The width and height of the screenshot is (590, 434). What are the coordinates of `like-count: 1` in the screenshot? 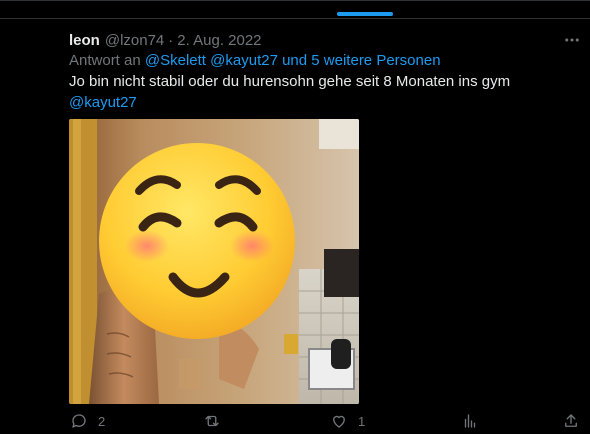 It's located at (362, 421).